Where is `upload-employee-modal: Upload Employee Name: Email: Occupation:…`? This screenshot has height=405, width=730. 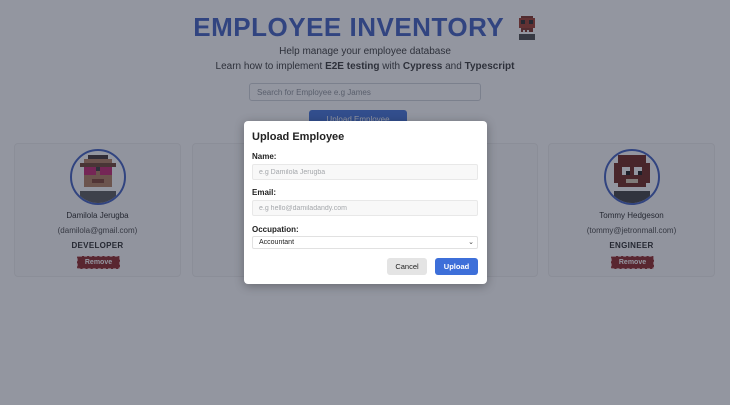
upload-employee-modal: Upload Employee Name: Email: Occupation:… is located at coordinates (365, 202).